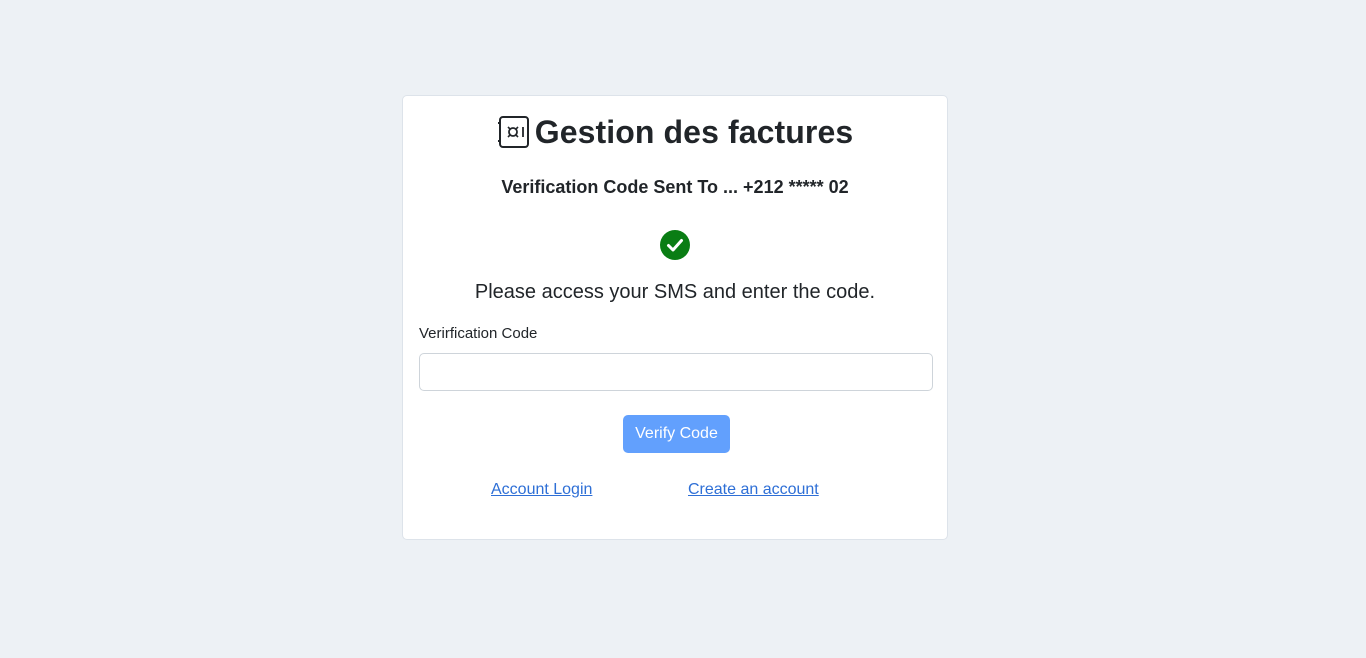  Describe the element at coordinates (514, 132) in the screenshot. I see `safe-icon` at that location.